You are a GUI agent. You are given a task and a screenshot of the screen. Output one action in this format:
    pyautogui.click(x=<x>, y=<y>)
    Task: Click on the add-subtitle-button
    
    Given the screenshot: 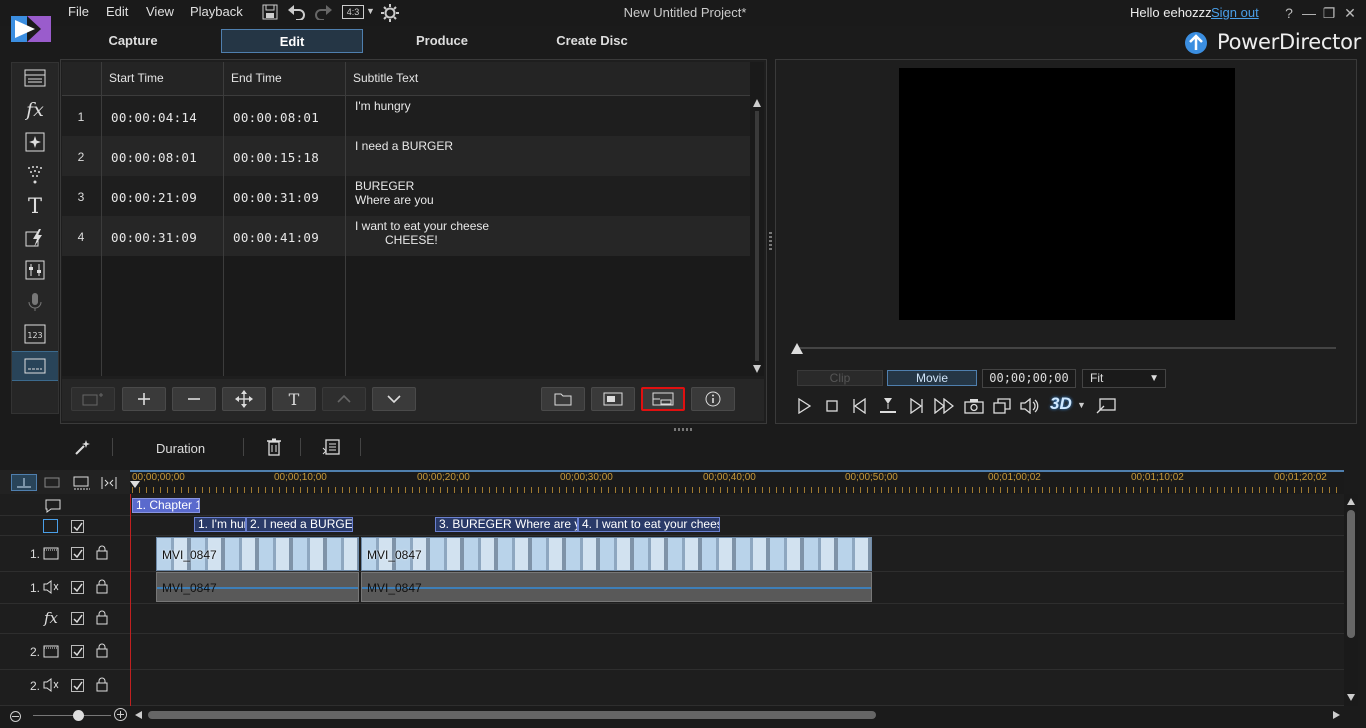 What is the action you would take?
    pyautogui.click(x=144, y=399)
    